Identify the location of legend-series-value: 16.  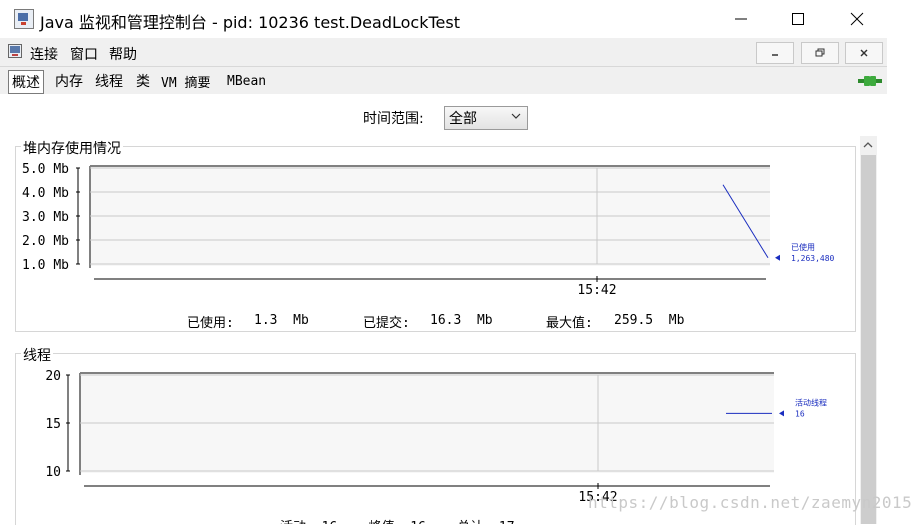
(800, 413).